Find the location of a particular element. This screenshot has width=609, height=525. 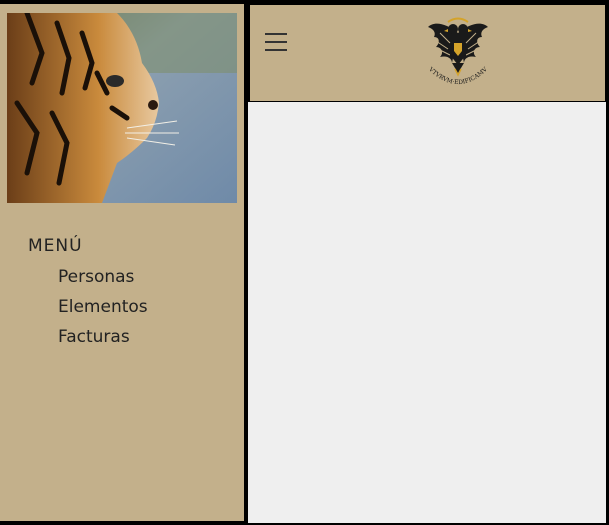

menu-item-elementos: Elementos is located at coordinates (103, 307).